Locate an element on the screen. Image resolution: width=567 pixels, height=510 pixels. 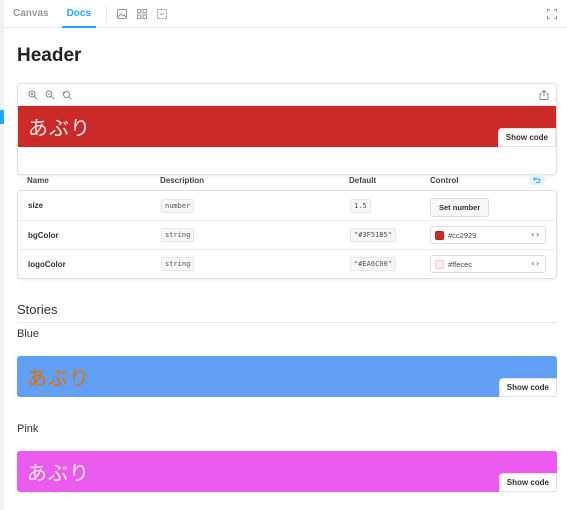
table-row: bgColor string "#3F51B5" #cc2929 ‹› is located at coordinates (287, 234).